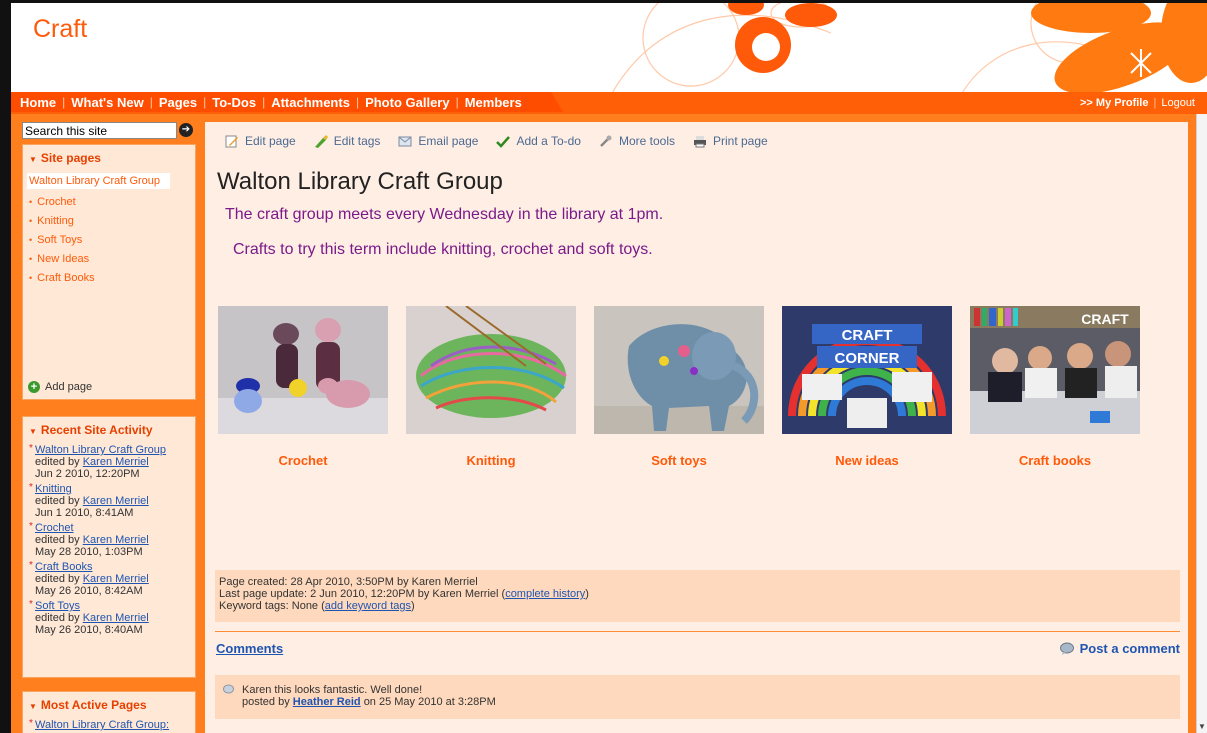  Describe the element at coordinates (107, 102) in the screenshot. I see `nav-whats-new: What's New` at that location.